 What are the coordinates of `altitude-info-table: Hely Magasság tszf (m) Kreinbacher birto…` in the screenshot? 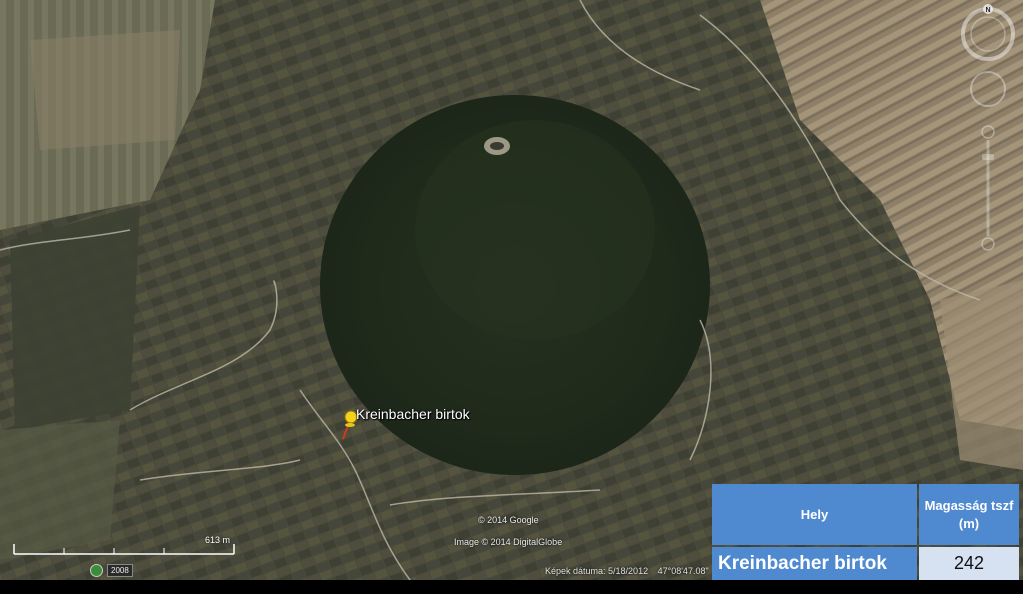 It's located at (865, 532).